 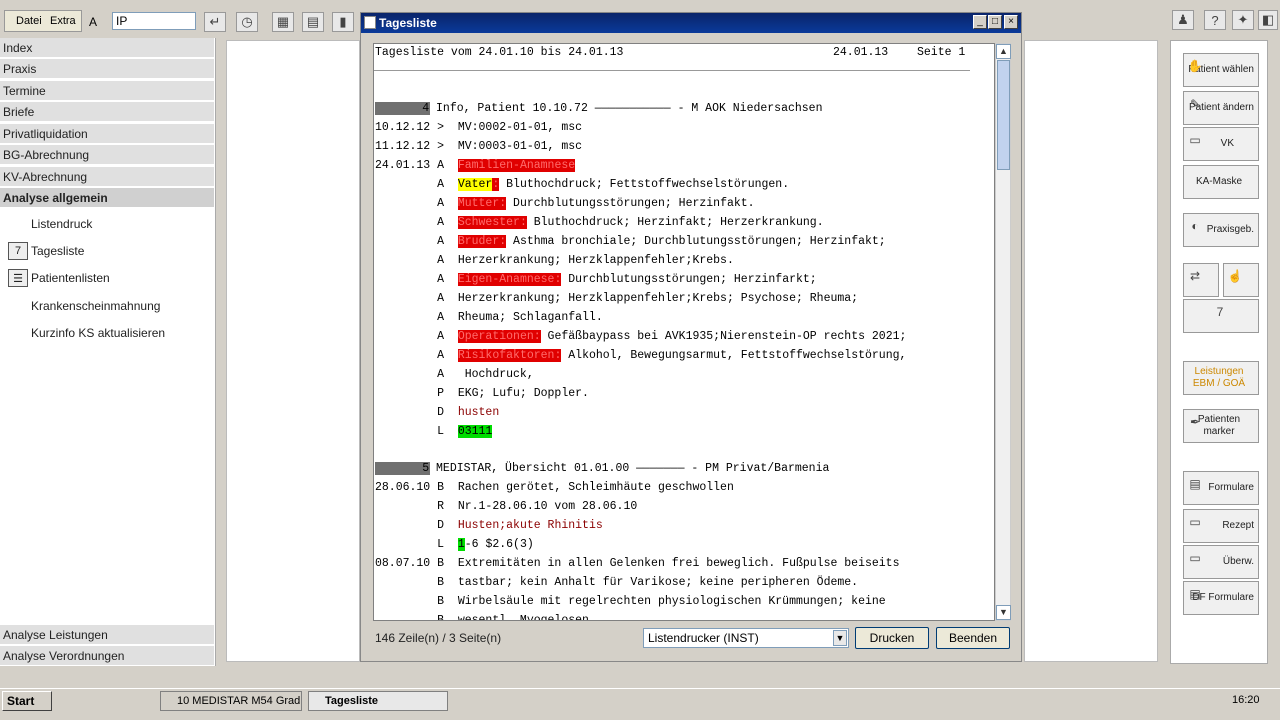 I want to click on ka-maske-button: KA-Maske, so click(x=1221, y=182).